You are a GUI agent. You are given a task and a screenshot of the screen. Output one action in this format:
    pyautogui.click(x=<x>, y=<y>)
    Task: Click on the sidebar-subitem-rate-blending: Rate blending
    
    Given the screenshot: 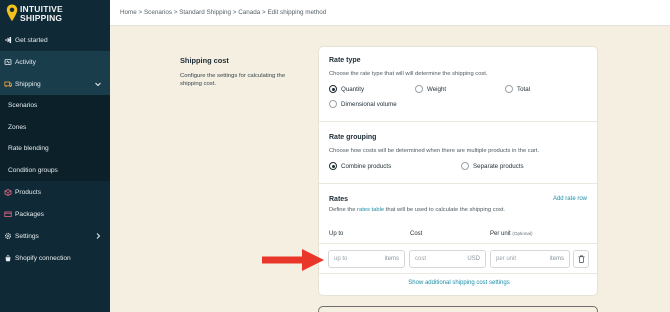 What is the action you would take?
    pyautogui.click(x=55, y=149)
    